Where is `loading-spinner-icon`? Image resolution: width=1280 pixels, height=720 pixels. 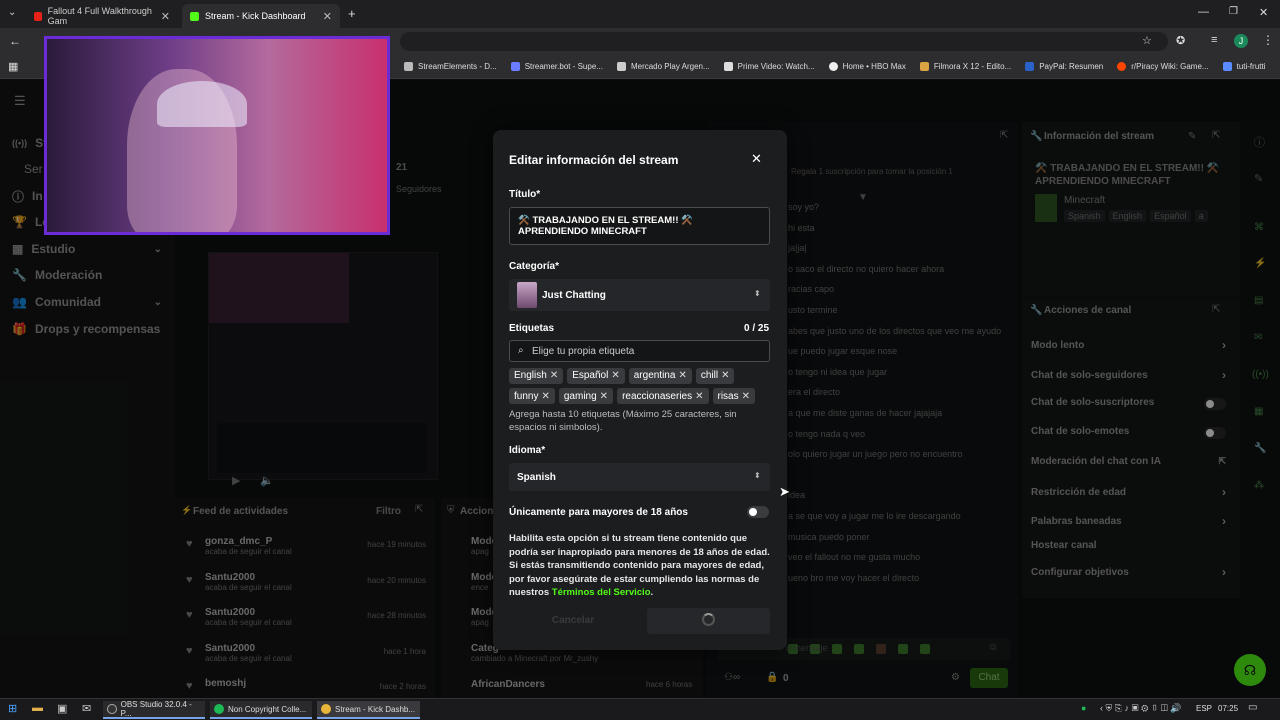 loading-spinner-icon is located at coordinates (708, 619).